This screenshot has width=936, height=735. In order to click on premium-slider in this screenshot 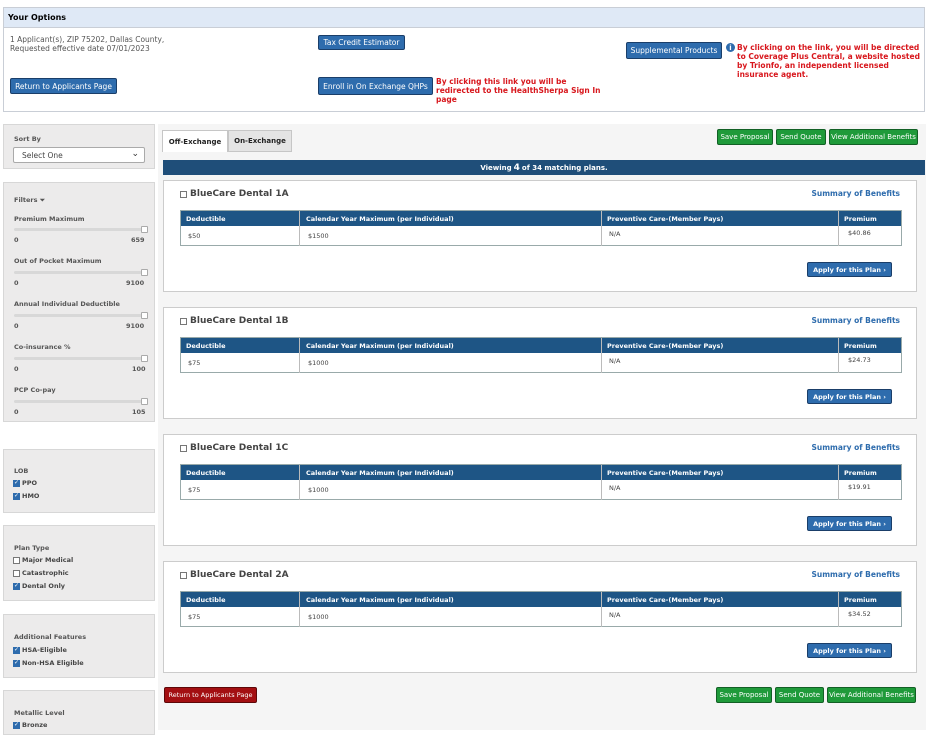, I will do `click(80, 229)`.